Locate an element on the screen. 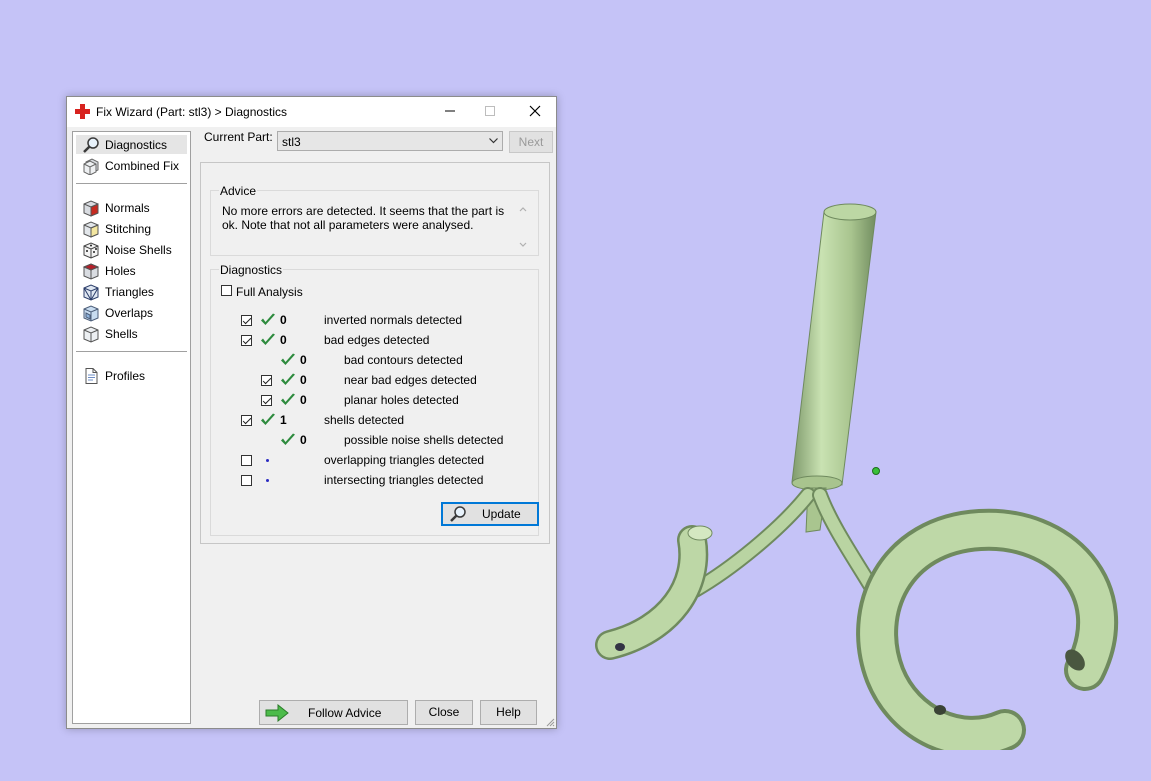 The image size is (1151, 781). diagnostic-row: intersecting triangles detected is located at coordinates (376, 480).